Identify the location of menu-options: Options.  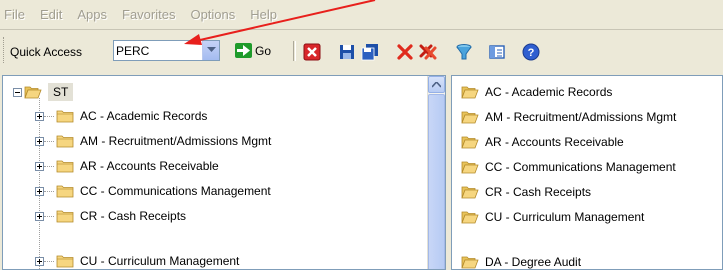
(212, 14).